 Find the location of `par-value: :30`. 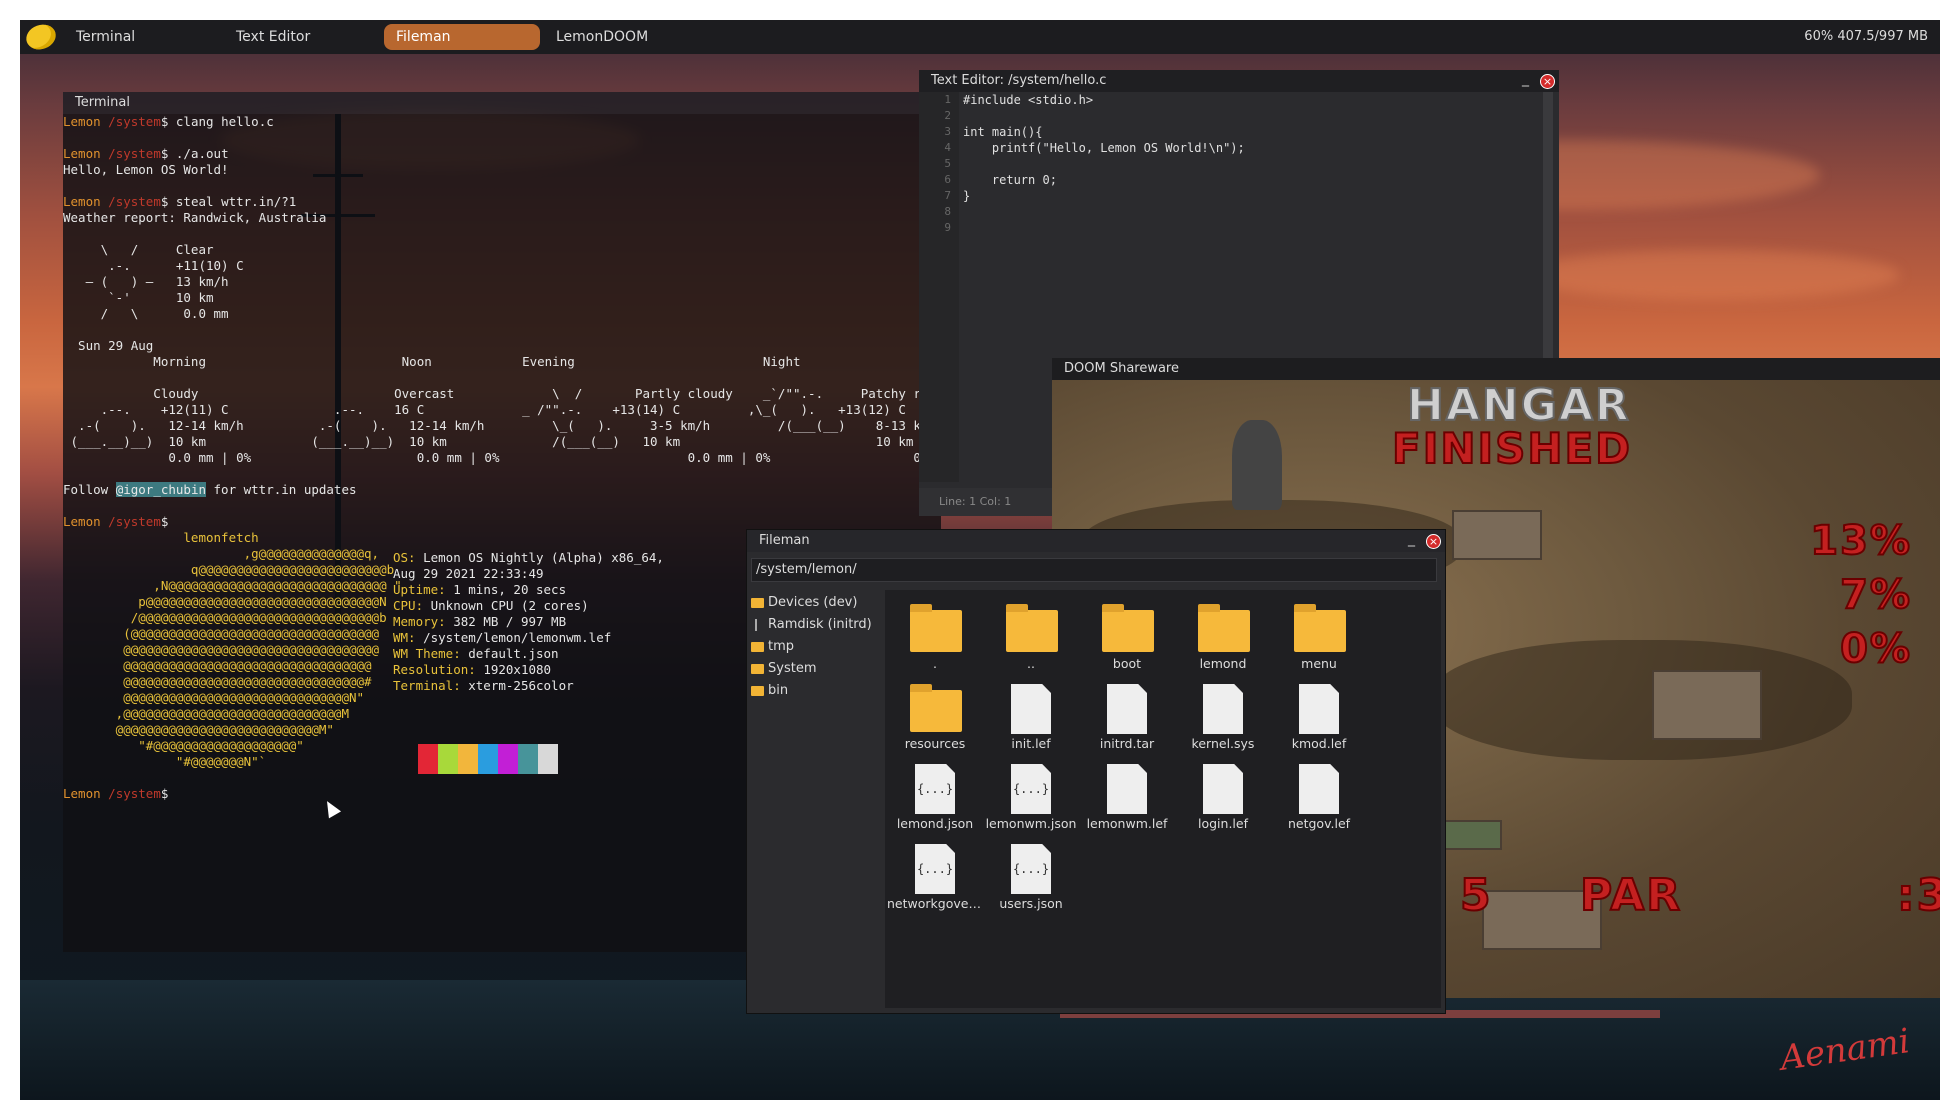

par-value: :30 is located at coordinates (1918, 895).